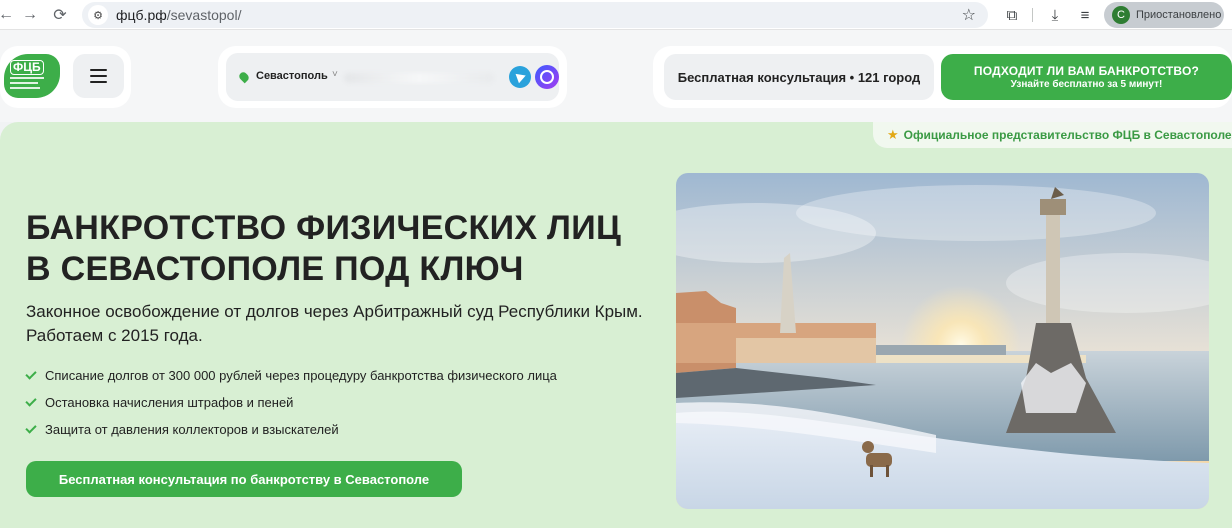  What do you see at coordinates (419, 78) in the screenshot?
I see `phone-number-blurred` at bounding box center [419, 78].